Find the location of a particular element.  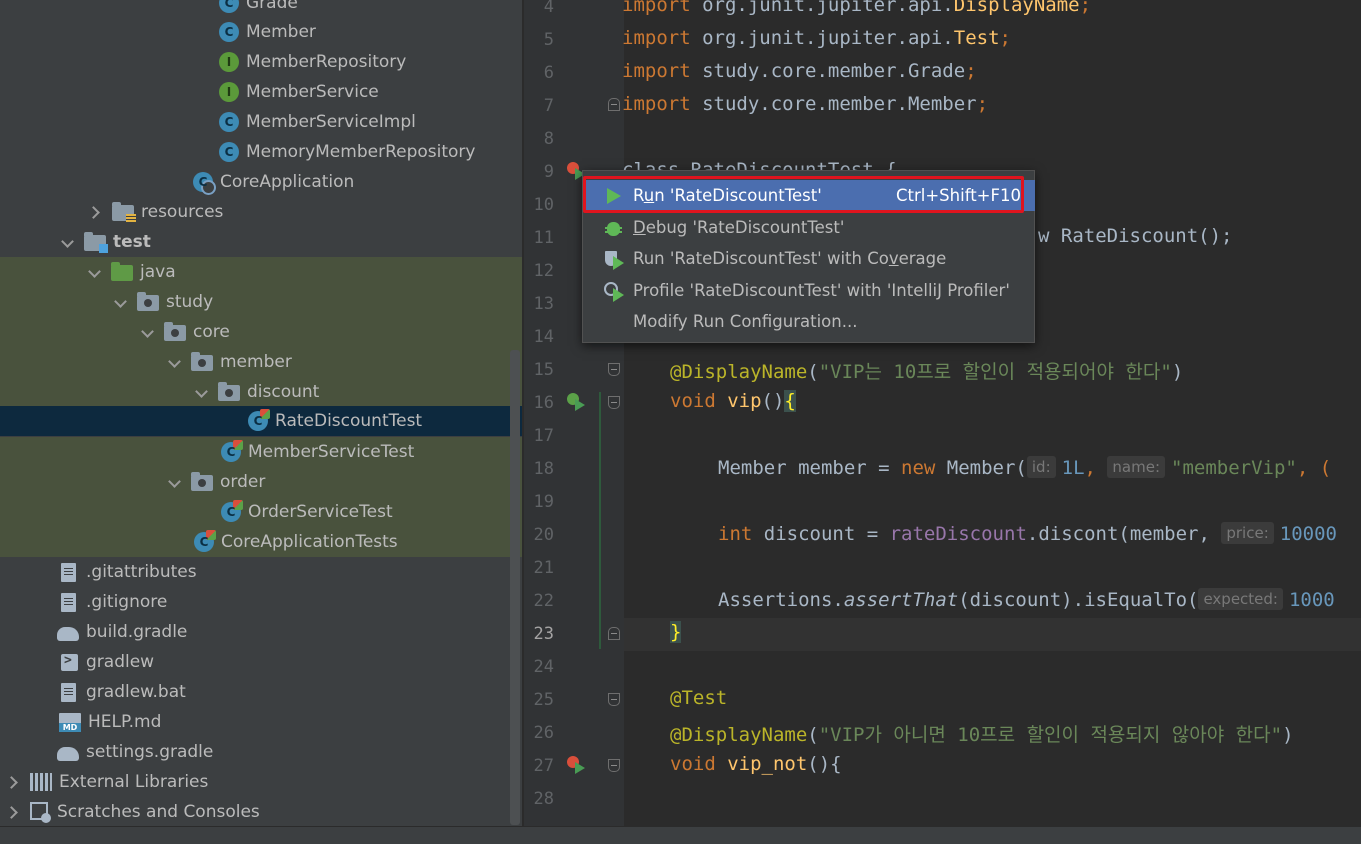

tree-item-discount: discount is located at coordinates (261, 392).